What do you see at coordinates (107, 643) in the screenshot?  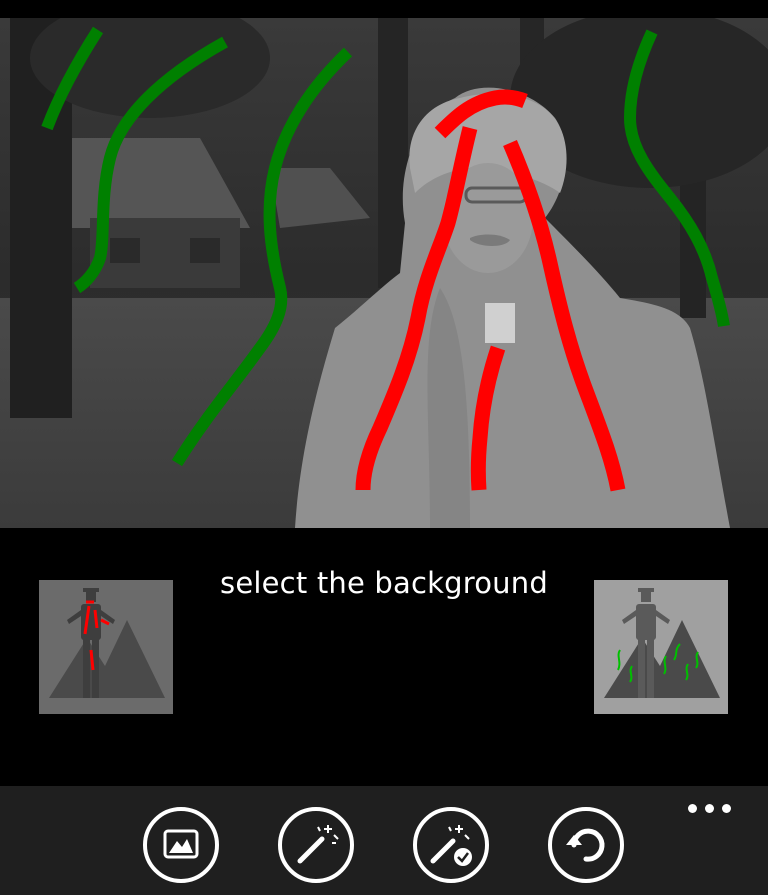 I see `mark-foreground-icon` at bounding box center [107, 643].